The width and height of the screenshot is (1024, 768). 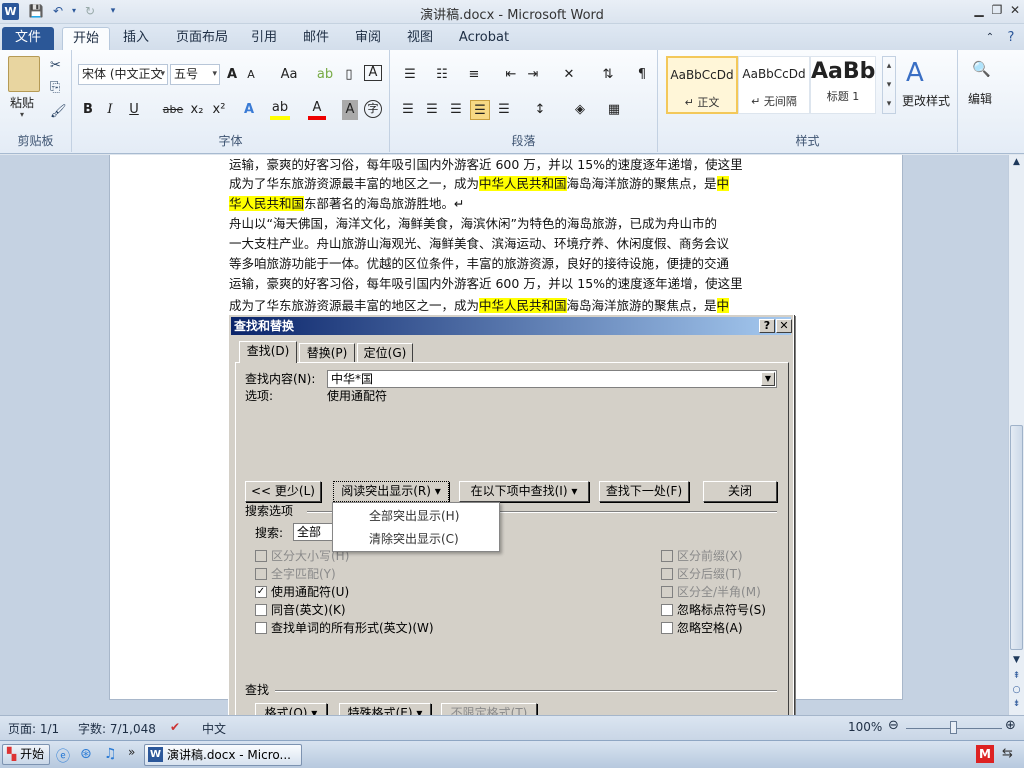 I want to click on document-line: 等多咱旅游功能于一体。优越的区位条件，丰富的旅游资源，良好的接待设施，便捷的交通, so click(x=506, y=264).